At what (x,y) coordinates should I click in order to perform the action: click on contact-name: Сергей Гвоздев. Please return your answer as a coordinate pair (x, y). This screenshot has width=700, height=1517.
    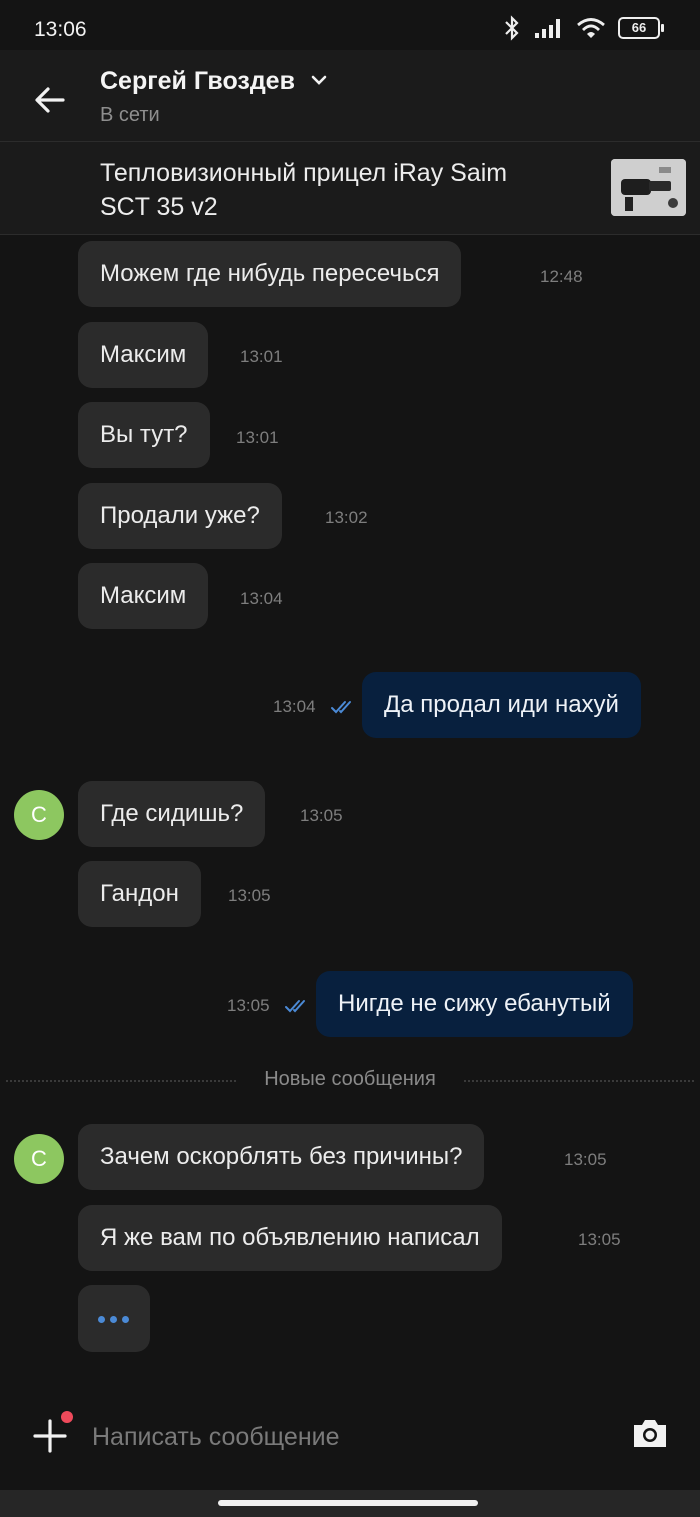
    Looking at the image, I should click on (197, 81).